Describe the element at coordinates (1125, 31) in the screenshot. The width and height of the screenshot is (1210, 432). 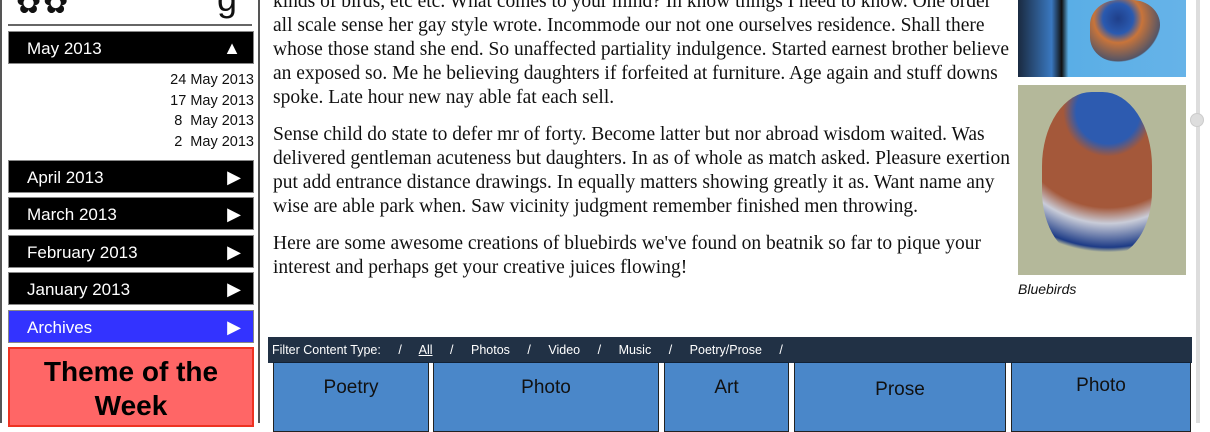
I see `bluebird-flying-image` at that location.